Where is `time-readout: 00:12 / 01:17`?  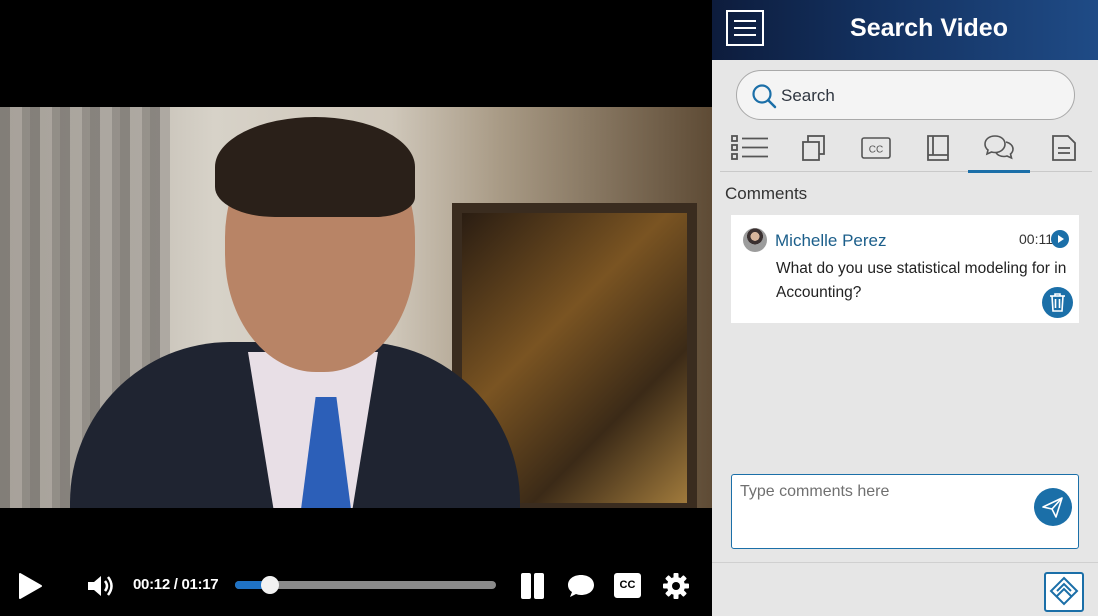 time-readout: 00:12 / 01:17 is located at coordinates (176, 584).